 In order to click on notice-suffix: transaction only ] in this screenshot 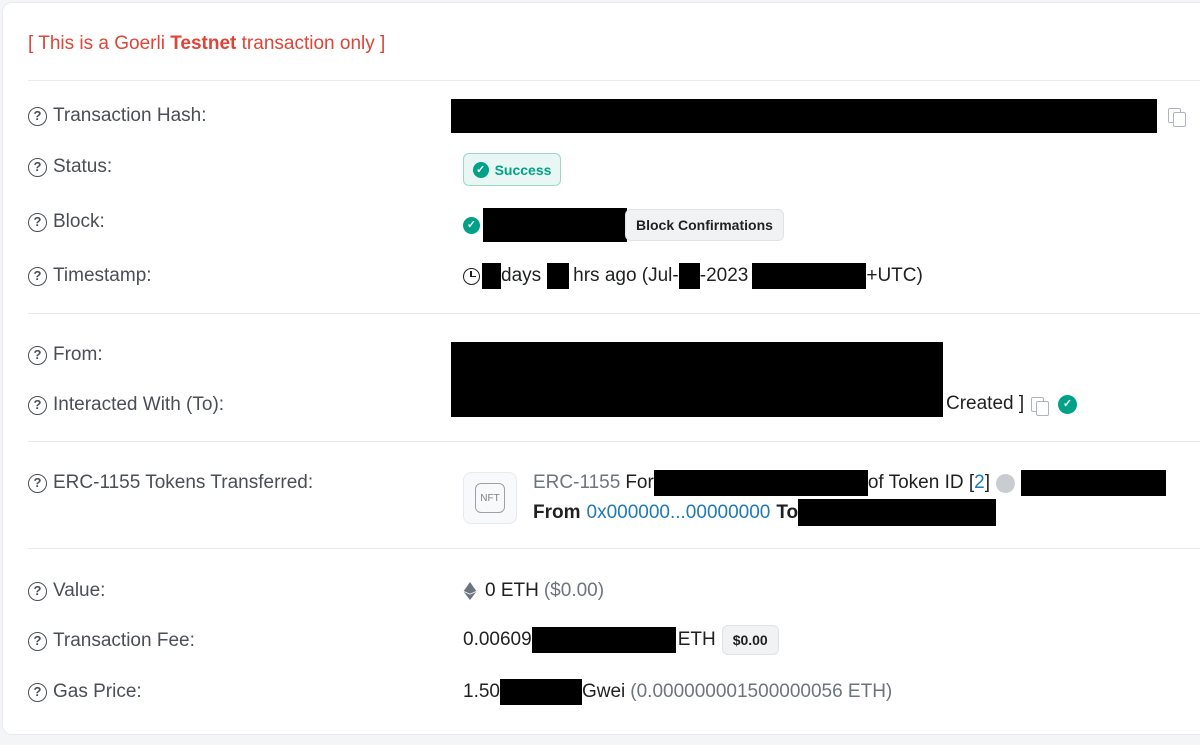, I will do `click(311, 43)`.